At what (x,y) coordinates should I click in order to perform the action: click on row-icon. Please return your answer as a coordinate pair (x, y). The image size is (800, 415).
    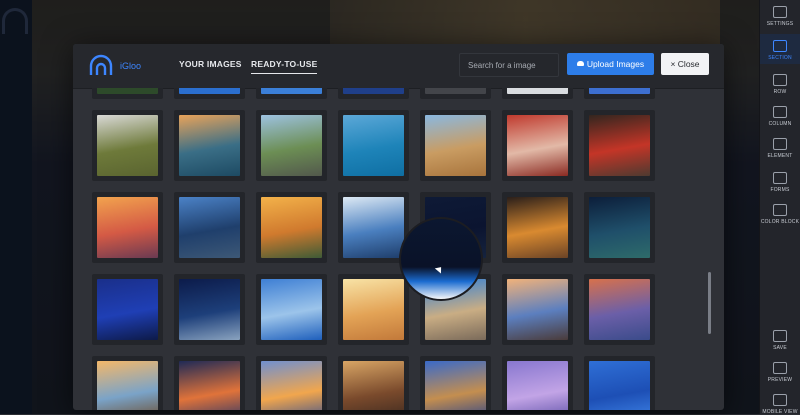
    Looking at the image, I should click on (780, 80).